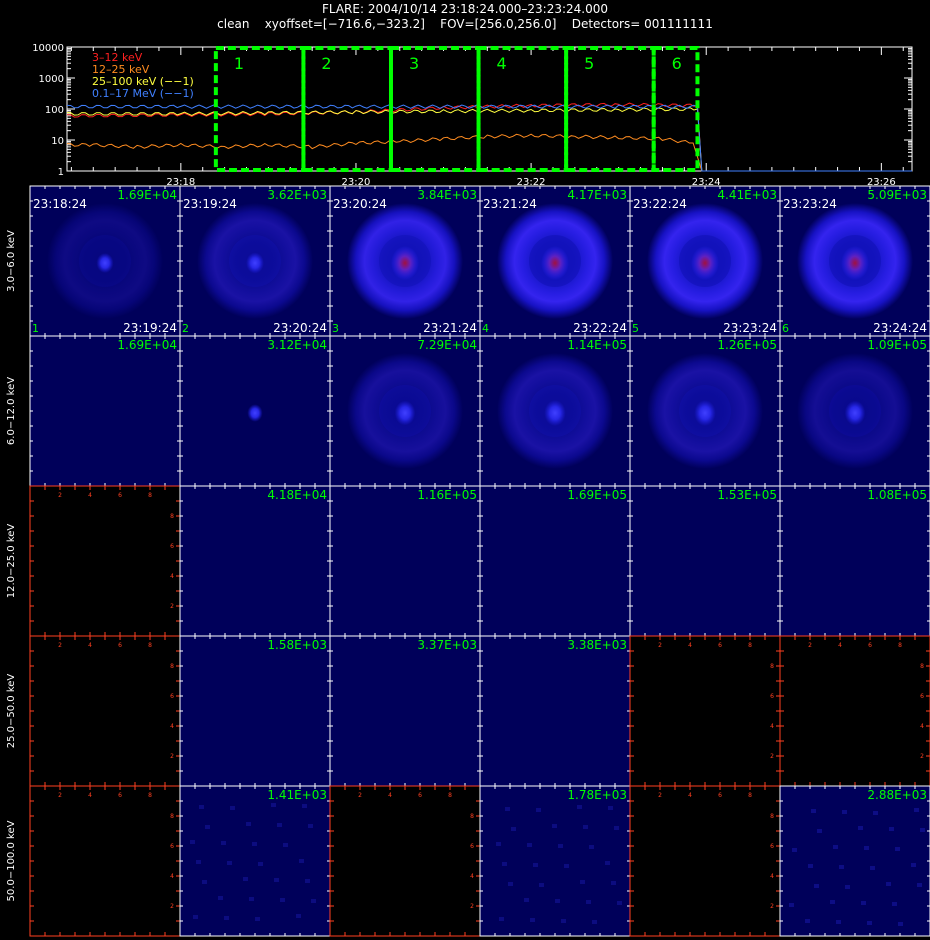 The image size is (930, 940). Describe the element at coordinates (750, 328) in the screenshot. I see `panel-end-time: 23:23:24` at that location.